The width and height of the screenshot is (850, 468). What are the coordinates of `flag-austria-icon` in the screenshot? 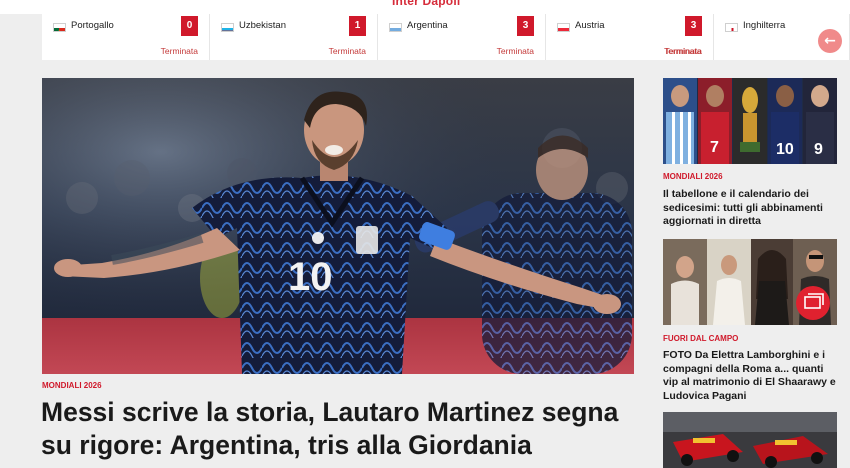 It's located at (563, 27).